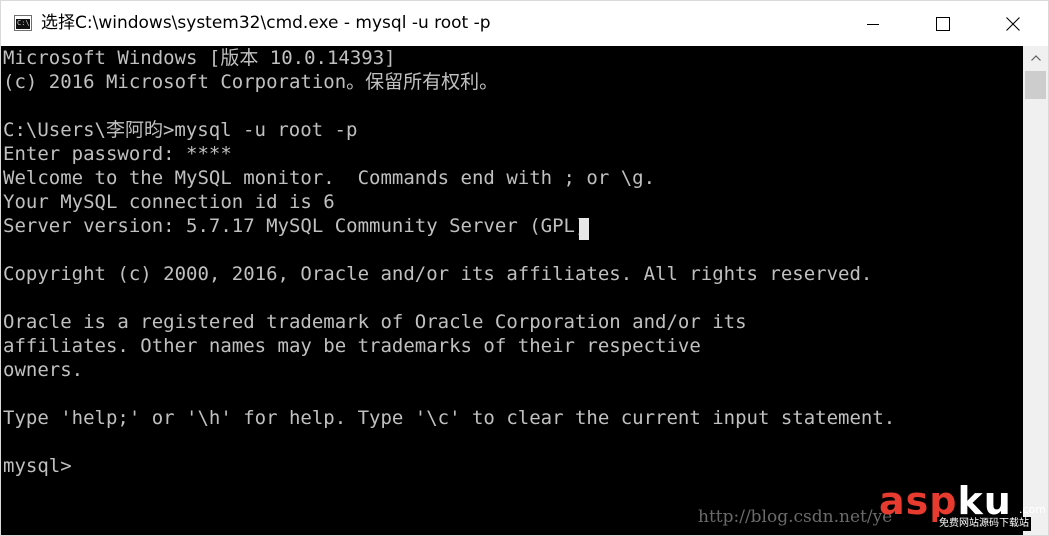 The width and height of the screenshot is (1049, 536). What do you see at coordinates (1032, 509) in the screenshot?
I see `logo-com: .com` at bounding box center [1032, 509].